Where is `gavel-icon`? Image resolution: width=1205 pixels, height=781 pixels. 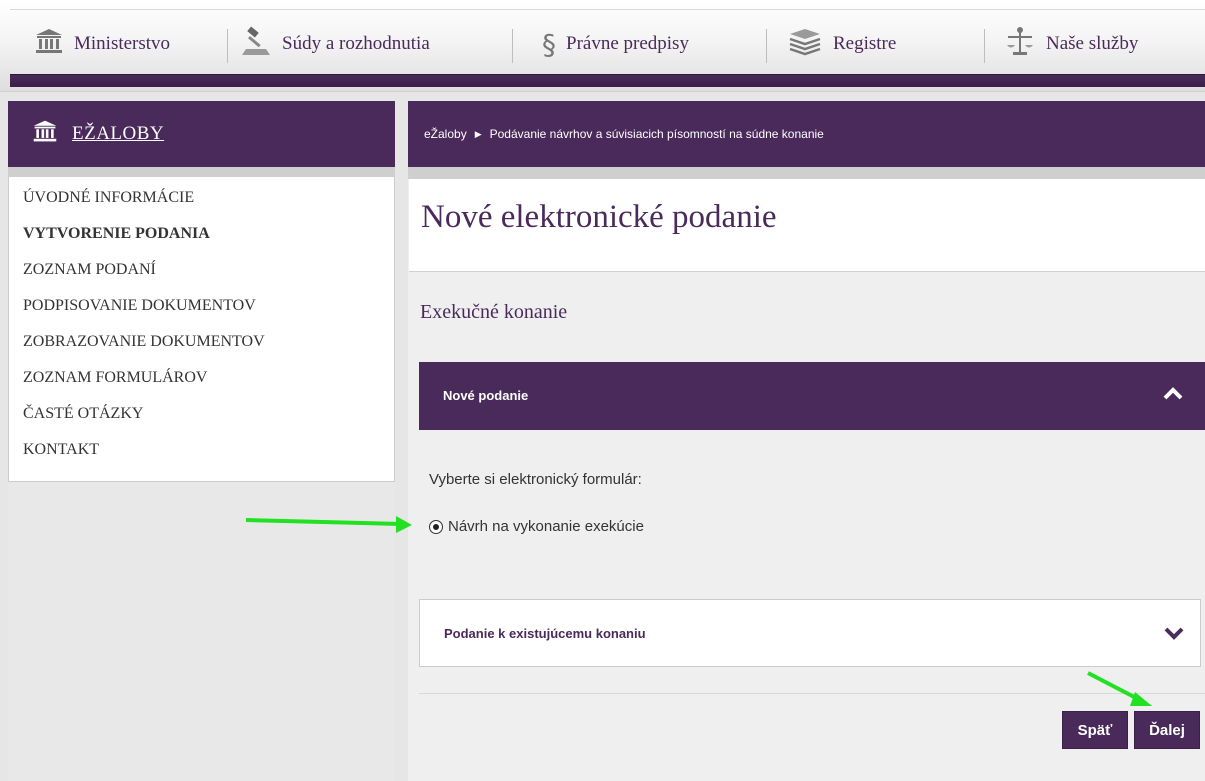 gavel-icon is located at coordinates (256, 44).